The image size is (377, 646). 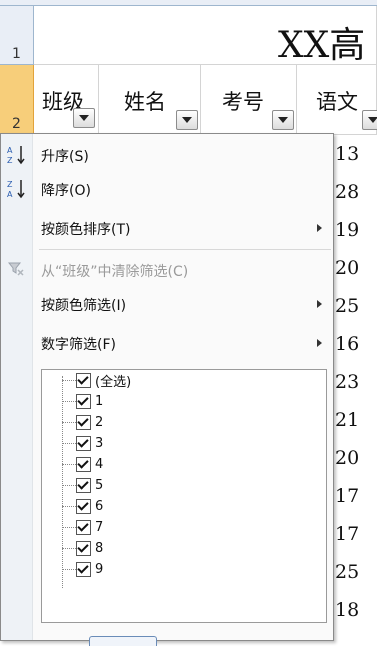 I want to click on sort-desc-menu-item: Z A 降序(O), so click(x=168, y=189).